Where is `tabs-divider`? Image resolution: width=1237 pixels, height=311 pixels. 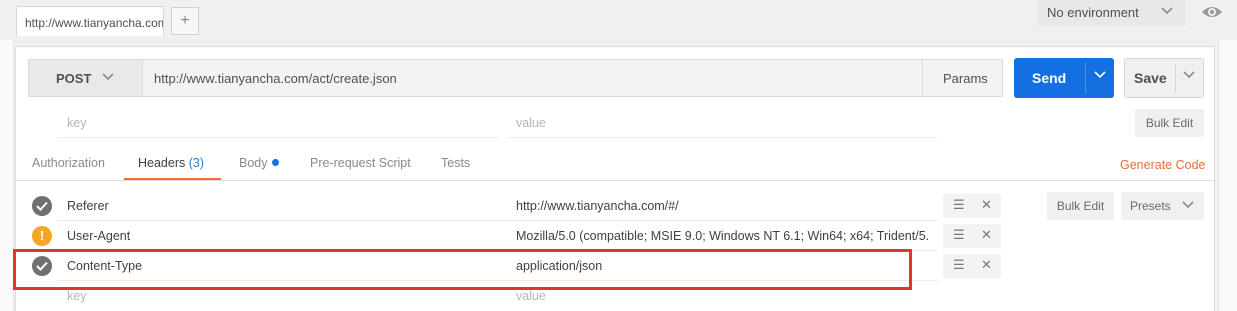 tabs-divider is located at coordinates (615, 180).